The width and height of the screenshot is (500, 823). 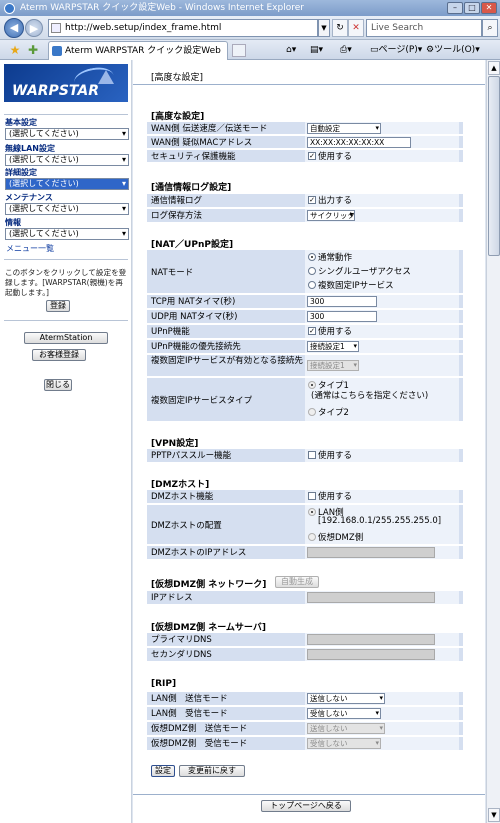 I want to click on multi-ip-target-row: 複数固定IPサービスが有効となる接続先 接続設定1, so click(x=305, y=366).